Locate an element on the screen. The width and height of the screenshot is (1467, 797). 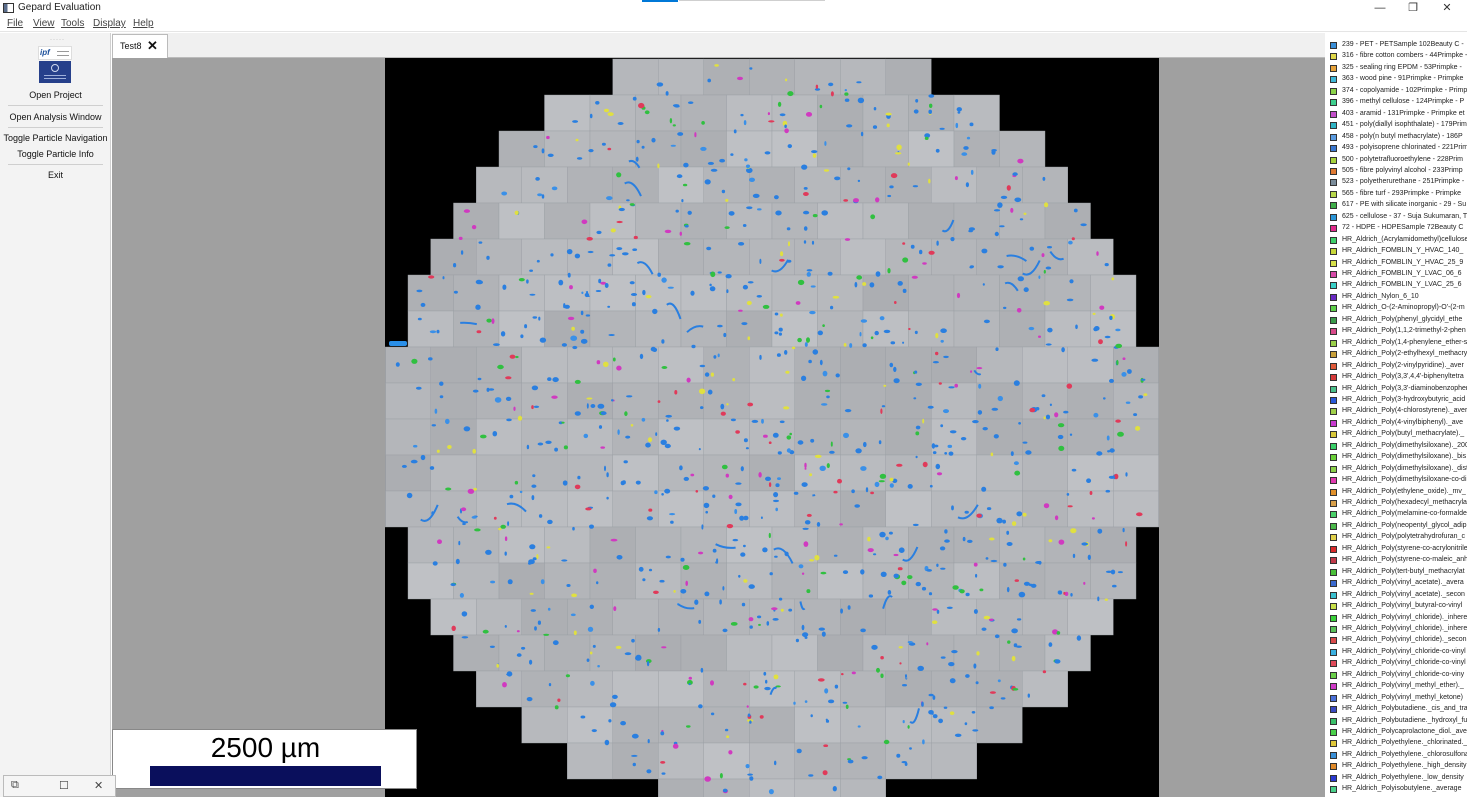
legend-item: HR_Aldrich_Poly(2-vinylpyridine)._aver is located at coordinates (1398, 366).